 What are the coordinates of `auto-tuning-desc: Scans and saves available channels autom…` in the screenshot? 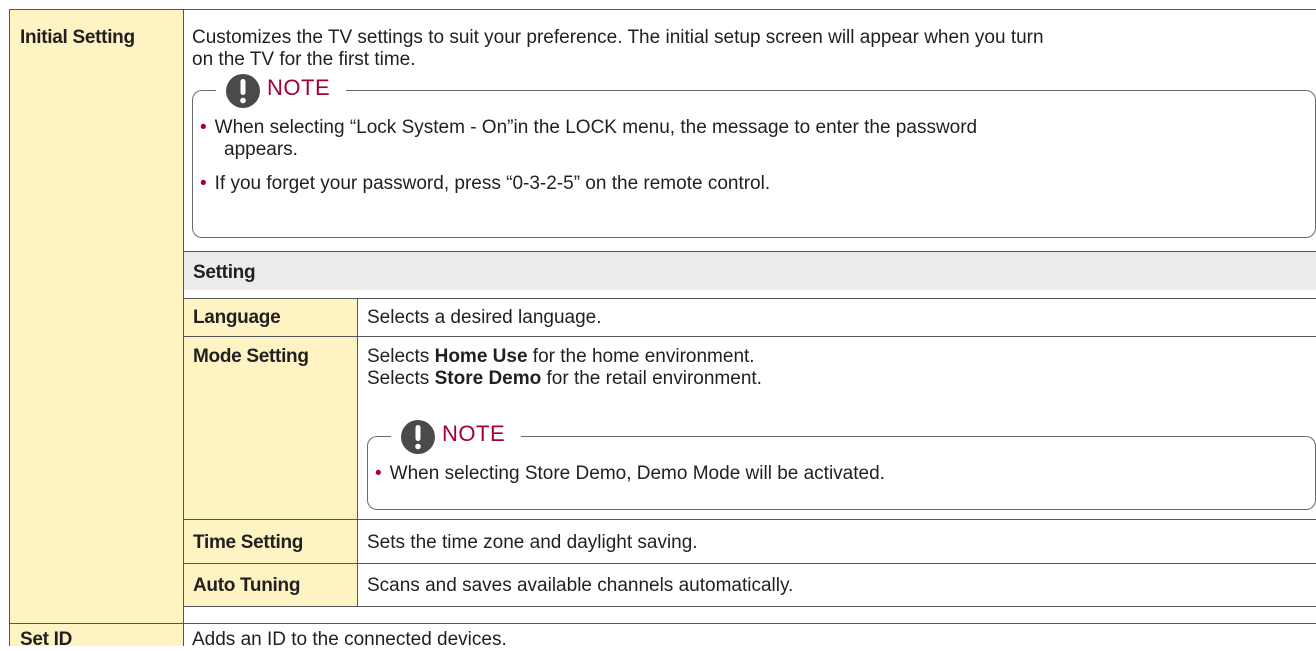 It's located at (580, 585).